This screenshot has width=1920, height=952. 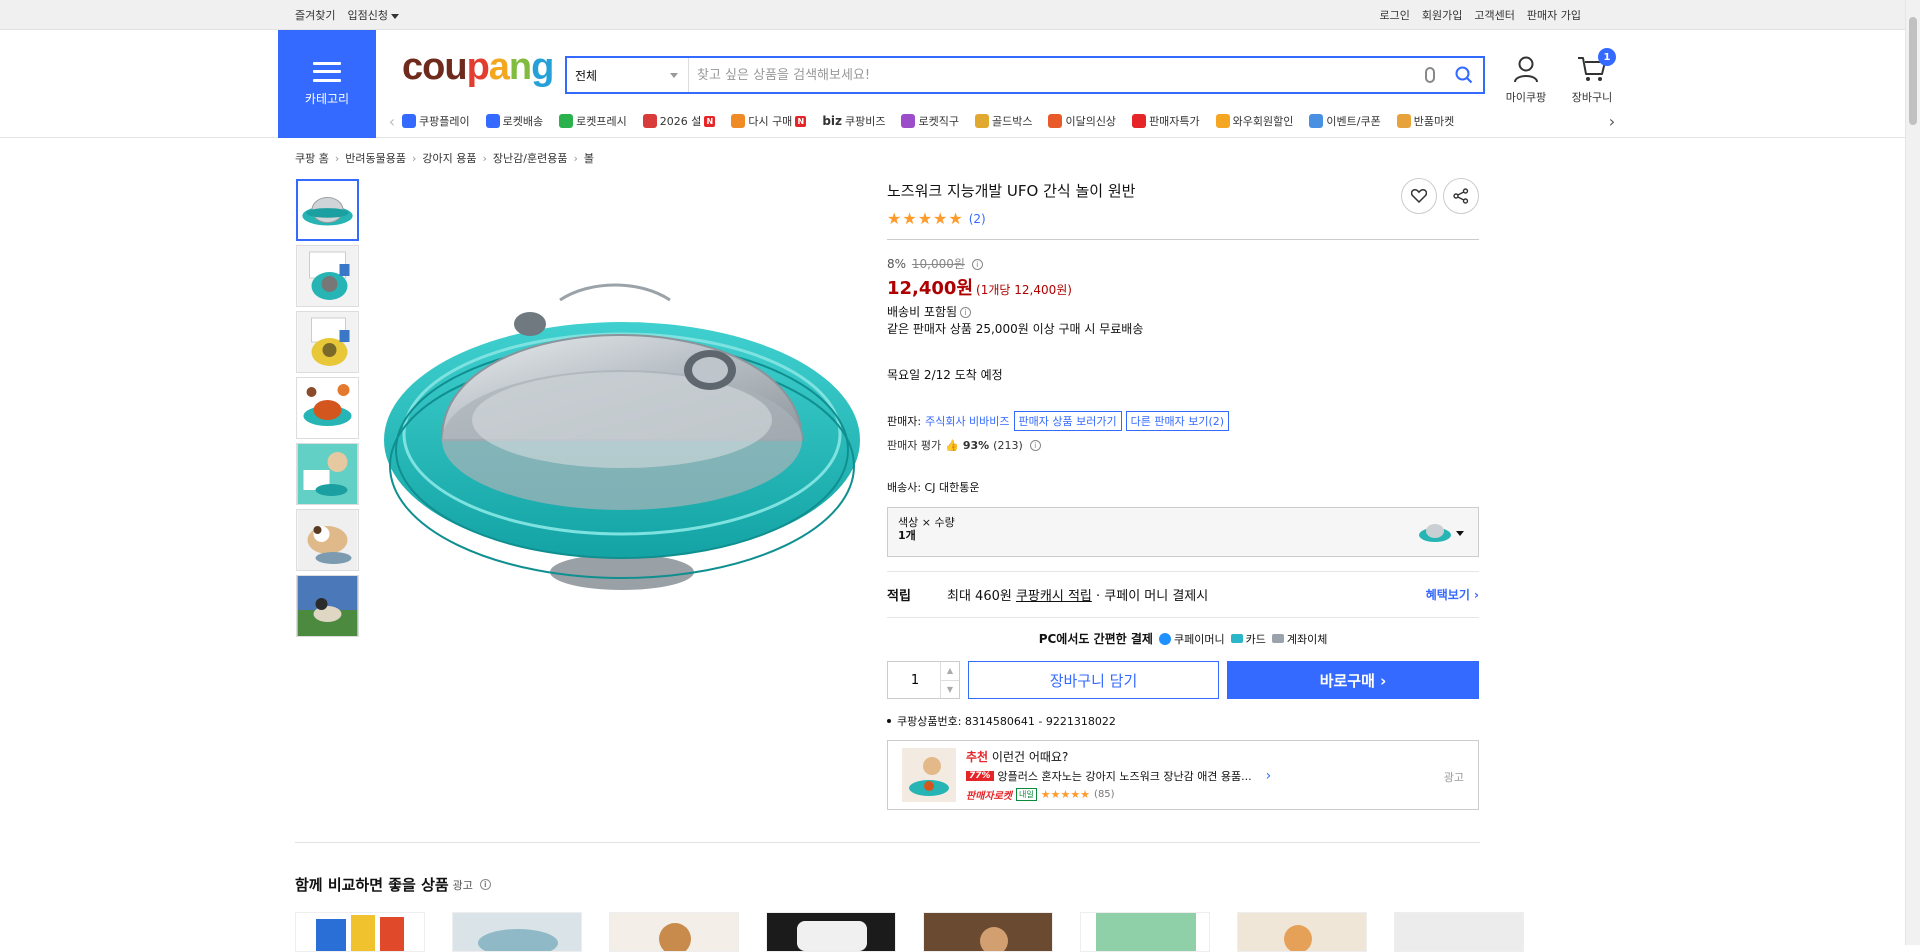 What do you see at coordinates (930, 288) in the screenshot?
I see `sale-price: 12,400원` at bounding box center [930, 288].